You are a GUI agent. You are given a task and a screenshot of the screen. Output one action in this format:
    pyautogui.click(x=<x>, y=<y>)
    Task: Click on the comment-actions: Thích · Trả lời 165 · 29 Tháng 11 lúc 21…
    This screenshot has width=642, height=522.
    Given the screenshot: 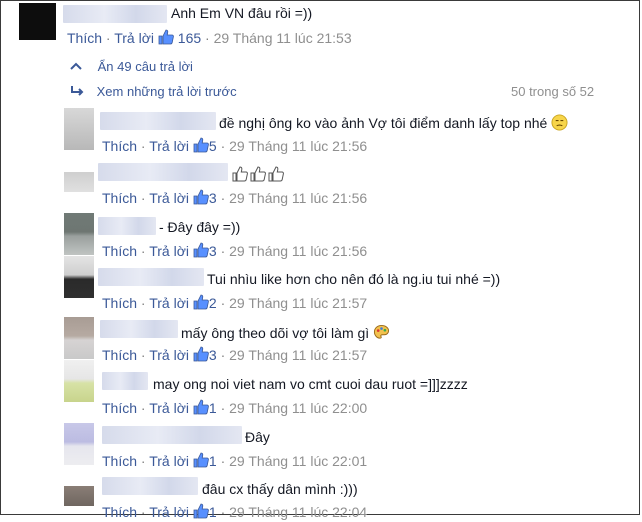 What is the action you would take?
    pyautogui.click(x=209, y=37)
    